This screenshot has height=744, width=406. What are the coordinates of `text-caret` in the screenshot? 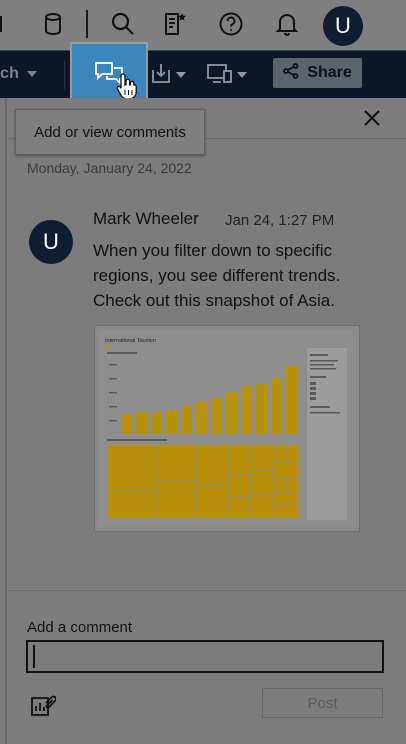 It's located at (34, 656).